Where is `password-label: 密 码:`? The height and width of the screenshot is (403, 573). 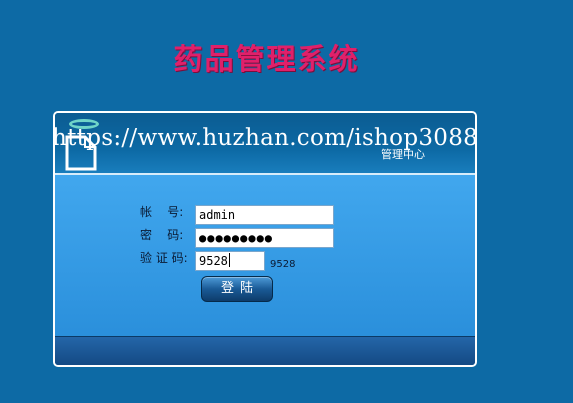
password-label: 密 码: is located at coordinates (162, 235).